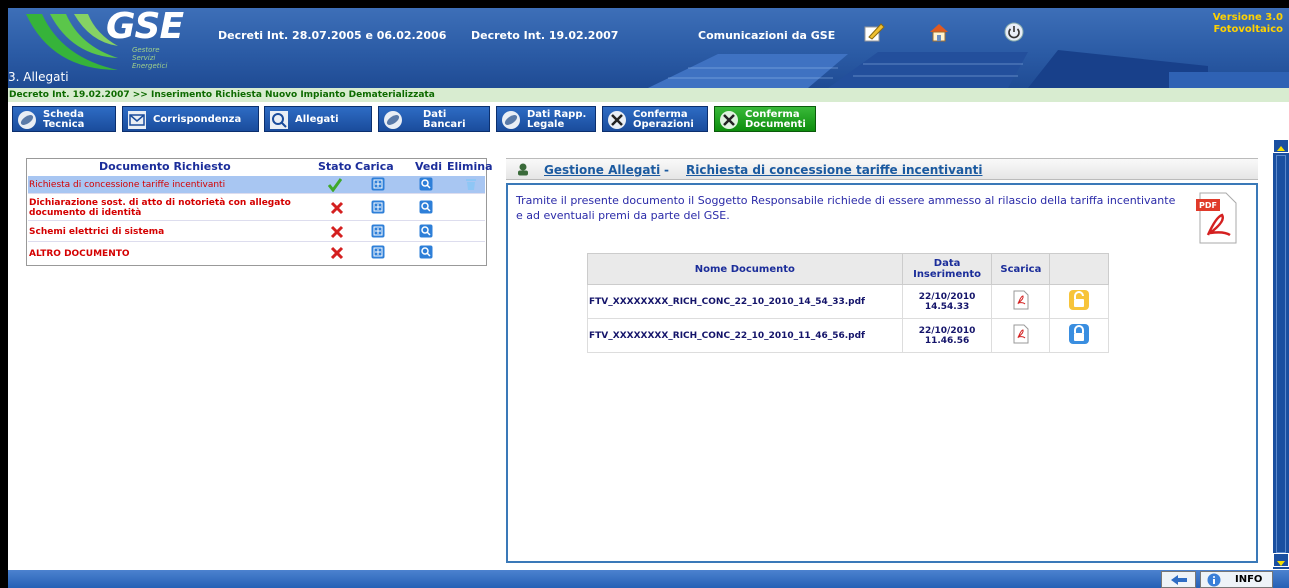 The height and width of the screenshot is (588, 1289). I want to click on document-label: ALTRO DOCUMENTO, so click(79, 254).